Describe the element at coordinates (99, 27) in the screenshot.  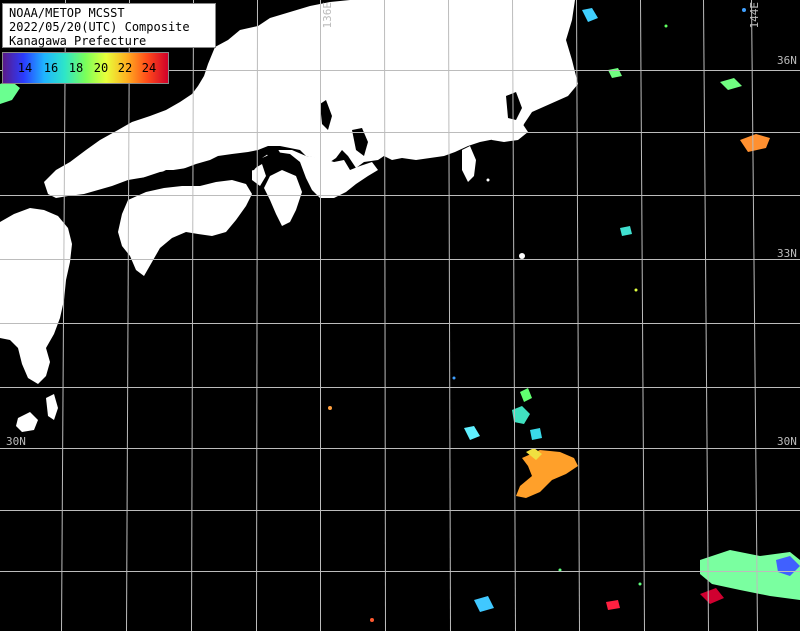
I see `title-line-2: 2022/05/20(UTC) Composite` at that location.